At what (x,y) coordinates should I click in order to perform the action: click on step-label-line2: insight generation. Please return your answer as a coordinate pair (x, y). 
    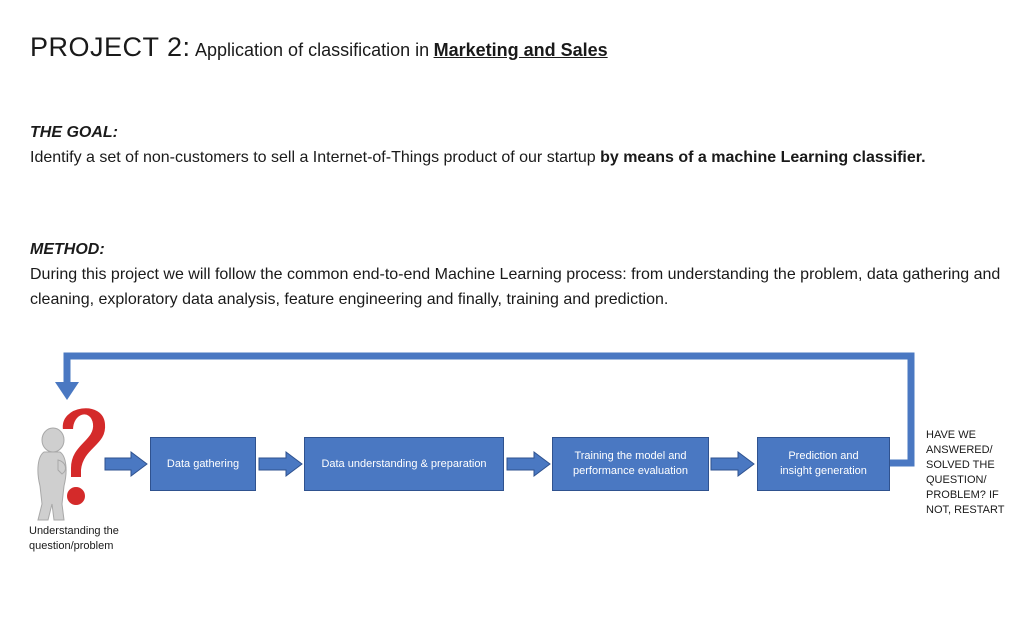
    Looking at the image, I should click on (823, 471).